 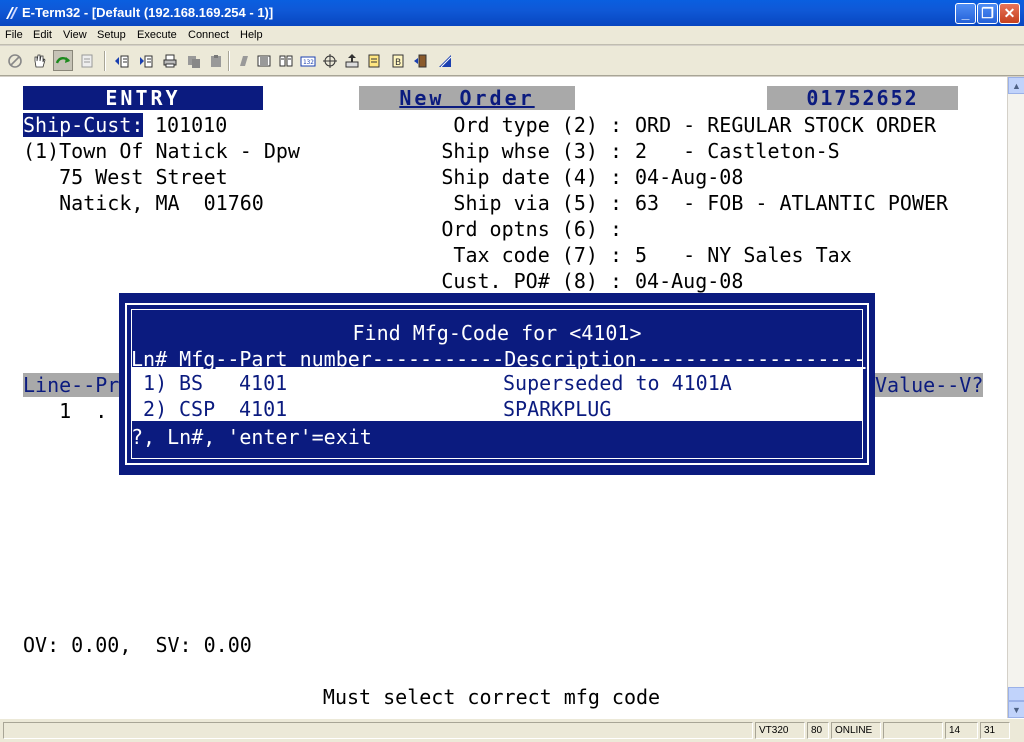 What do you see at coordinates (330, 60) in the screenshot?
I see `mouse-icon` at bounding box center [330, 60].